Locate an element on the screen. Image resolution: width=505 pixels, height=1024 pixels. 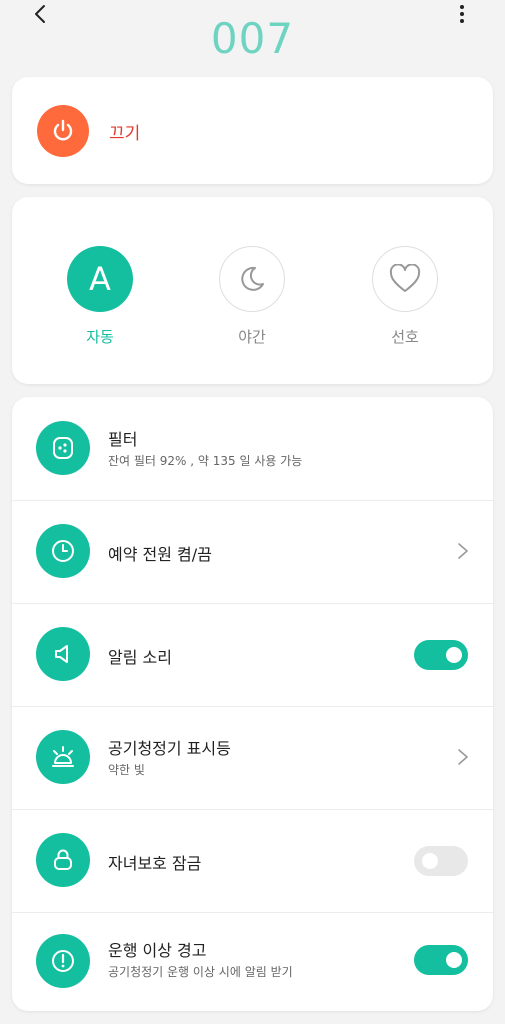
top-bar: 007 is located at coordinates (252, 35).